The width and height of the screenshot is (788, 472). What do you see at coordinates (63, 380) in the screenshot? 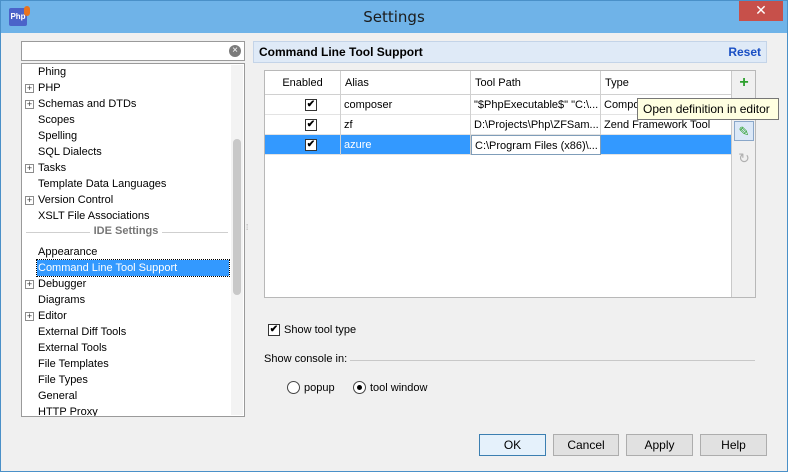
I see `tree-item-label: File Types` at bounding box center [63, 380].